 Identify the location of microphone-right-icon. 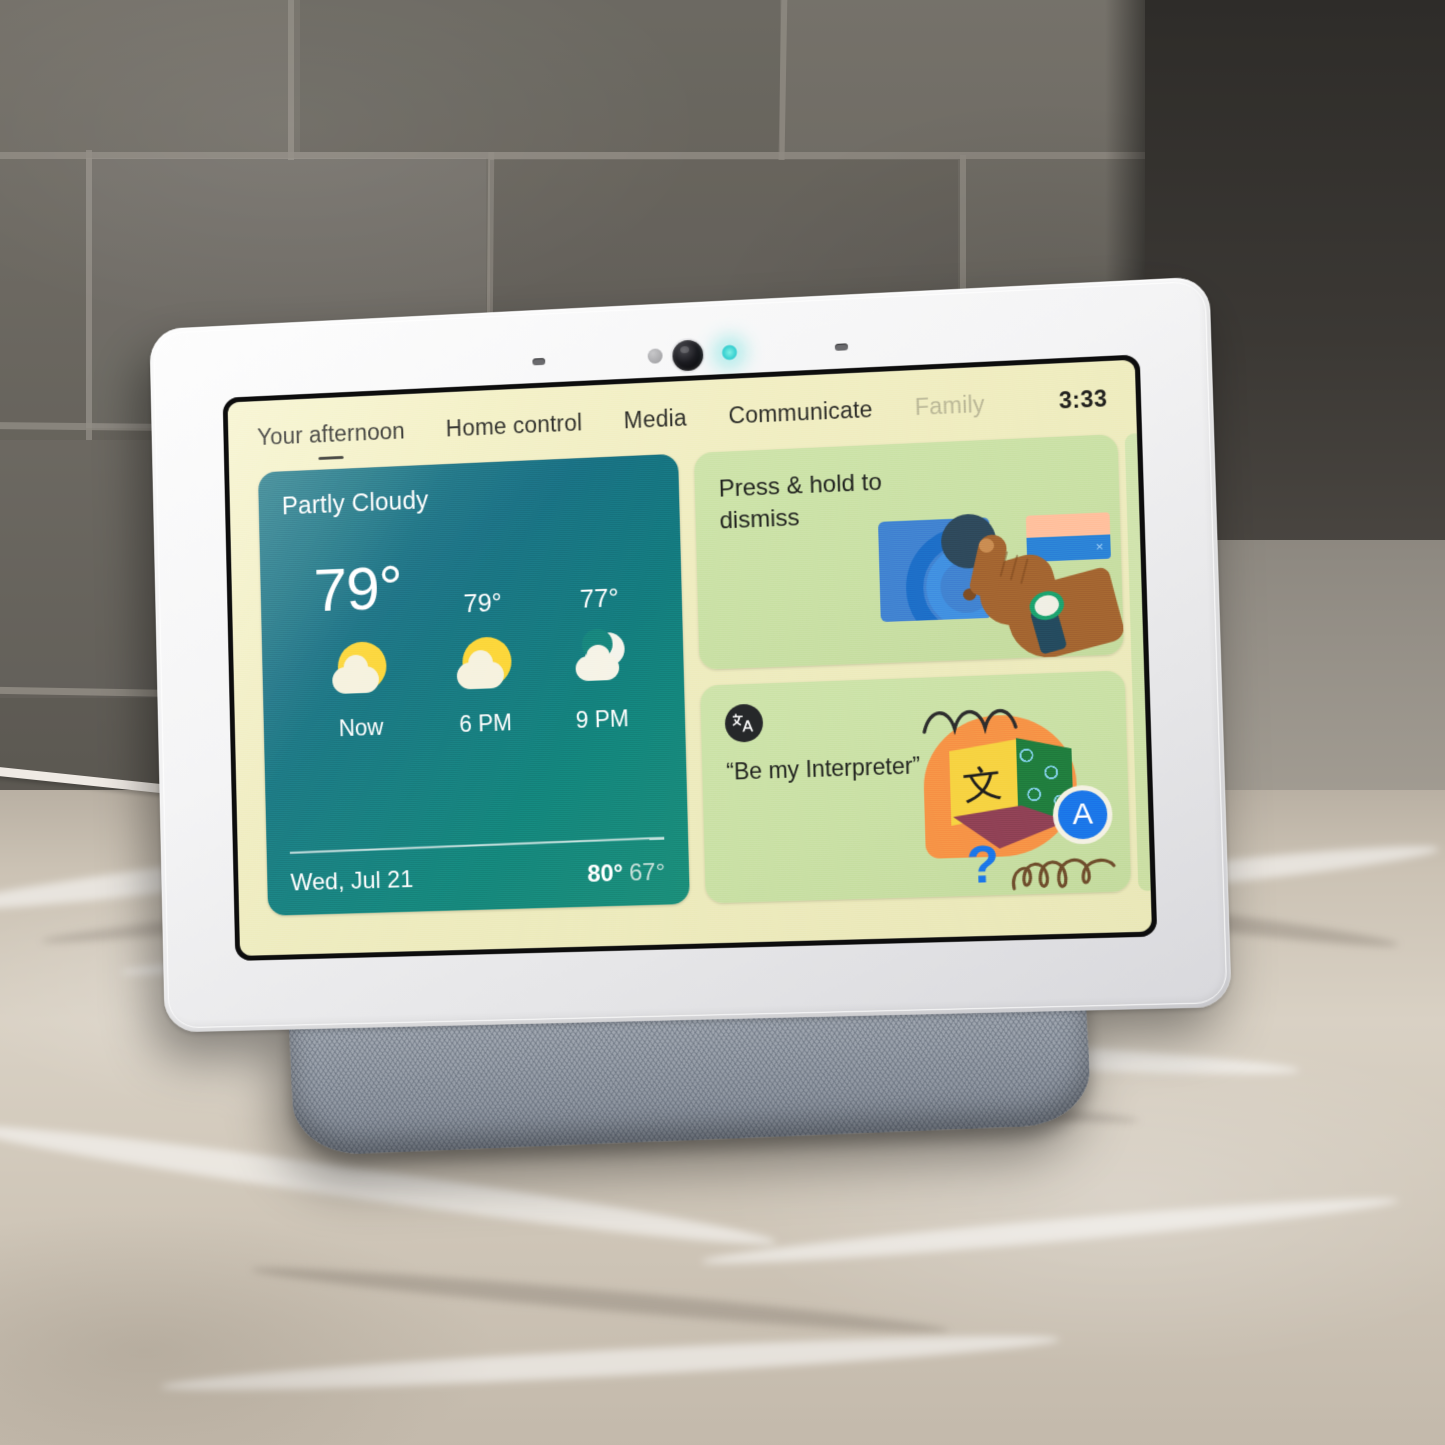
(841, 347).